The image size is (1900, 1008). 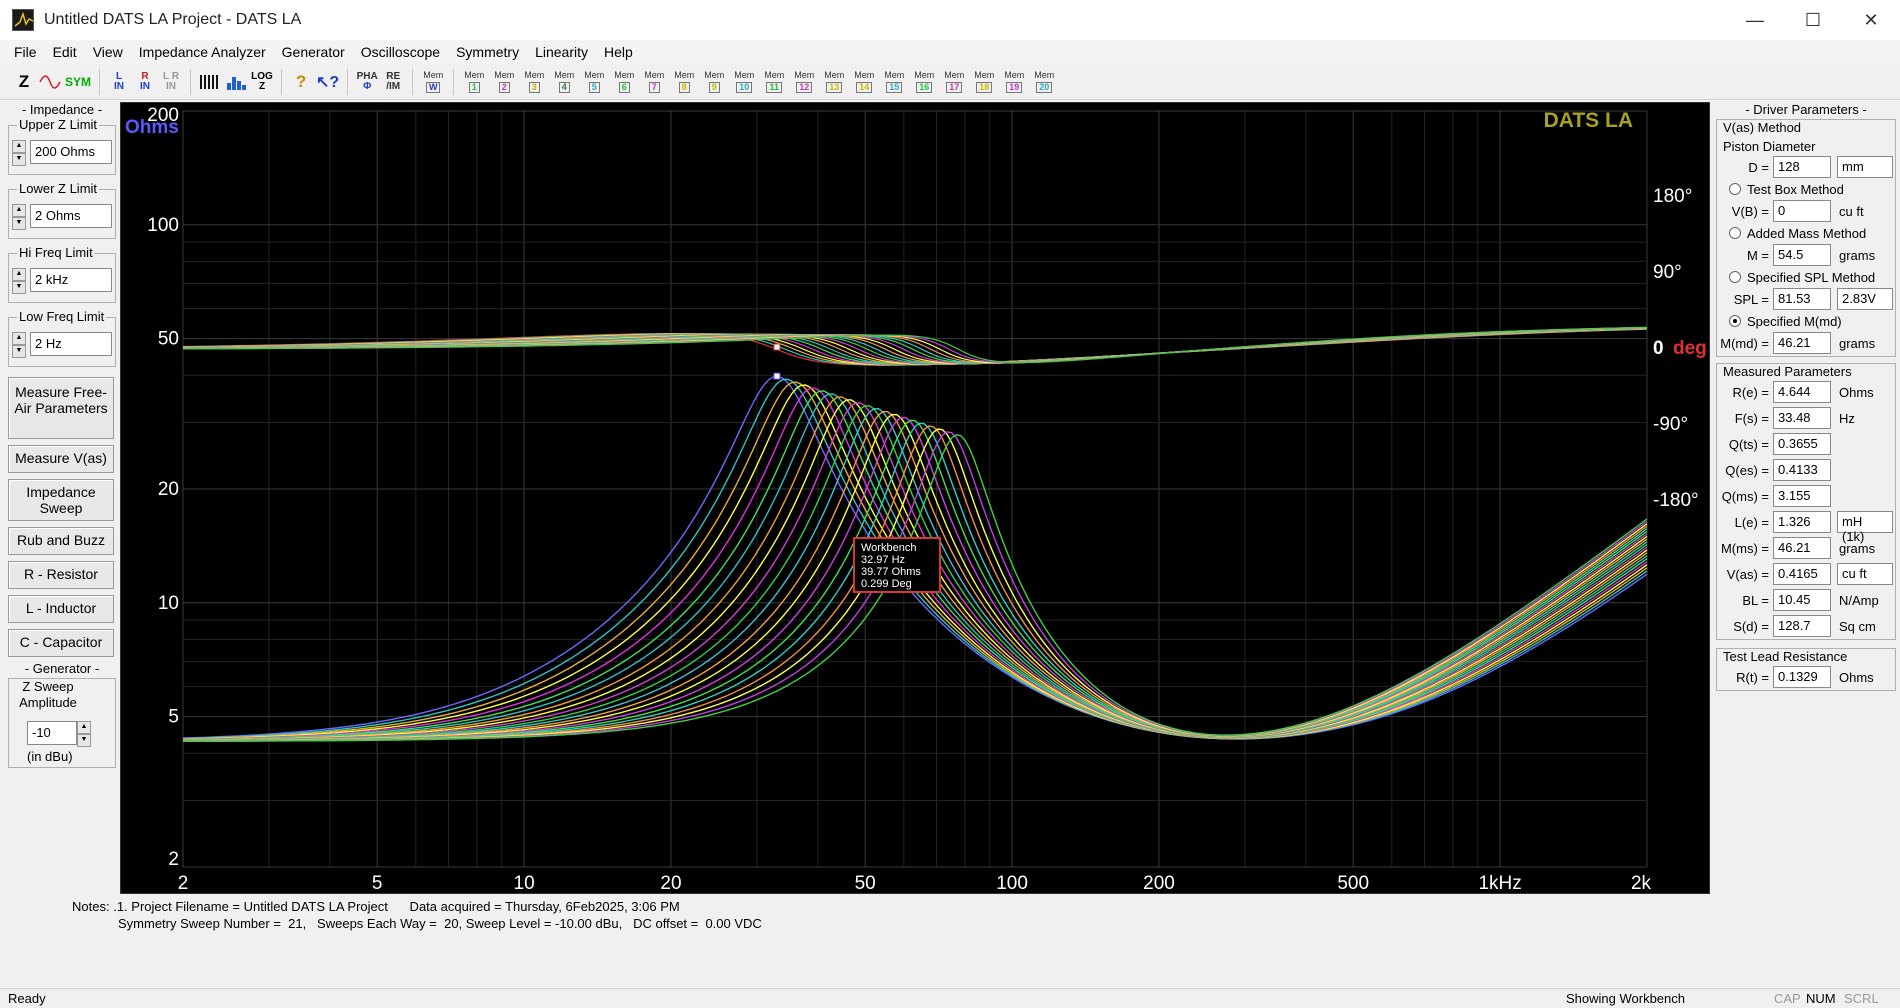 I want to click on impedance-sweep-button: Impedance Sweep, so click(x=61, y=500).